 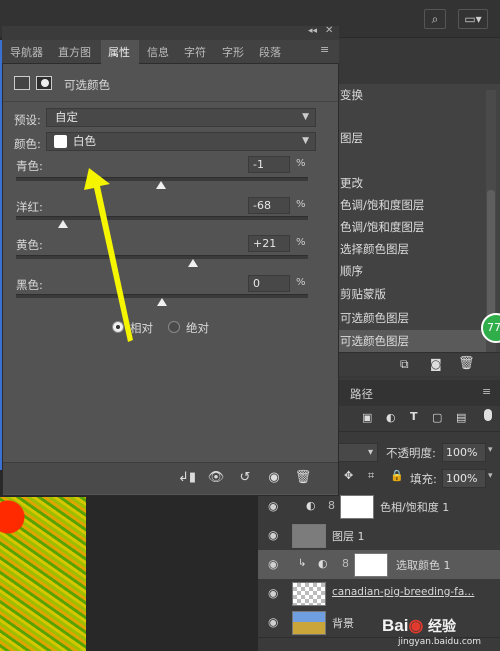 What do you see at coordinates (245, 478) in the screenshot?
I see `reset-icon: ↺` at bounding box center [245, 478].